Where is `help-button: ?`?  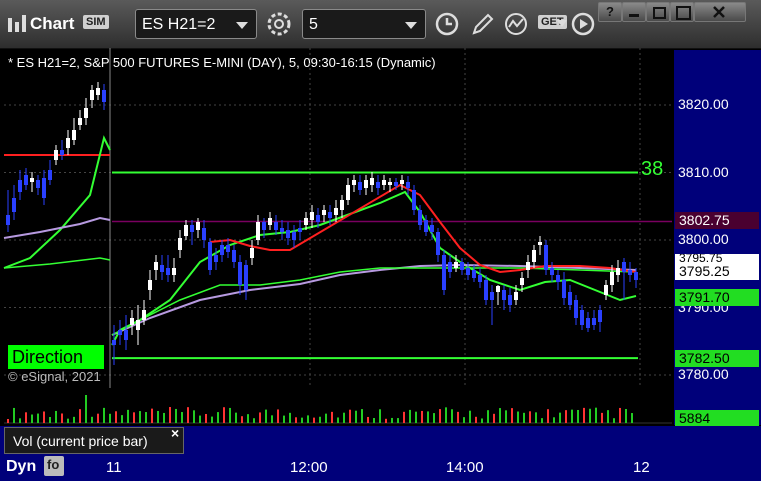
help-button: ? is located at coordinates (610, 12).